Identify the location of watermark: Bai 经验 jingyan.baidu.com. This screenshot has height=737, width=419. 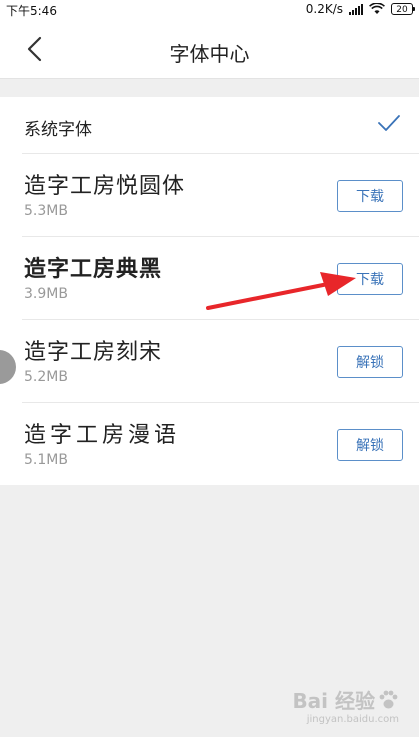
(345, 705).